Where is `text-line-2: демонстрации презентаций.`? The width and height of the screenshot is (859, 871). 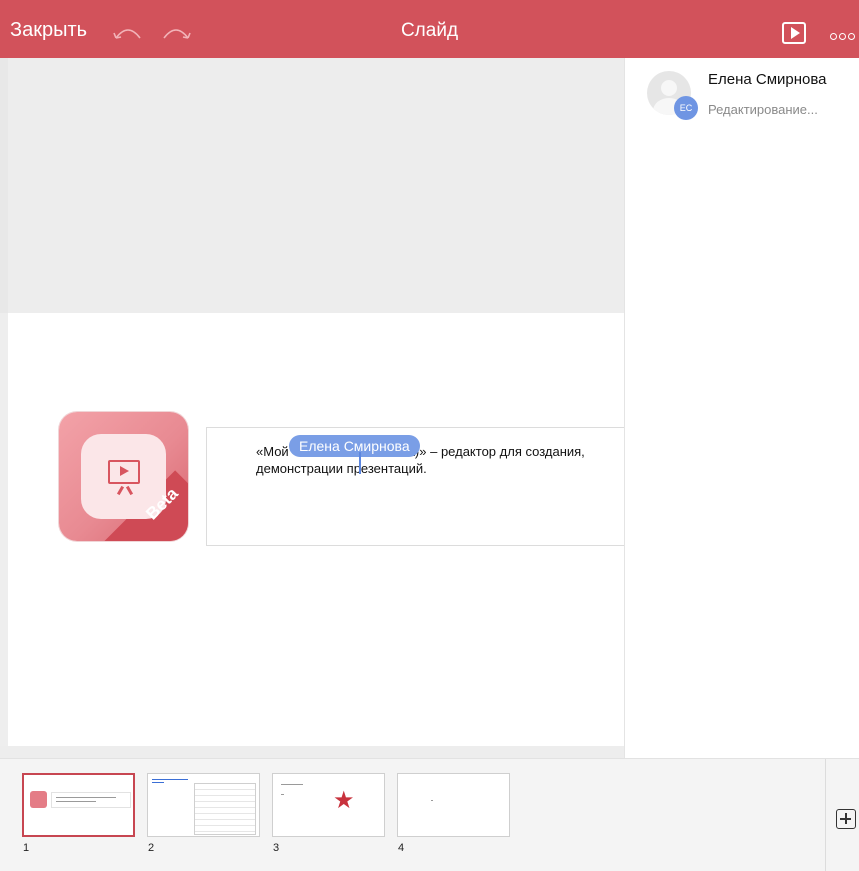 text-line-2: демонстрации презентаций. is located at coordinates (341, 468).